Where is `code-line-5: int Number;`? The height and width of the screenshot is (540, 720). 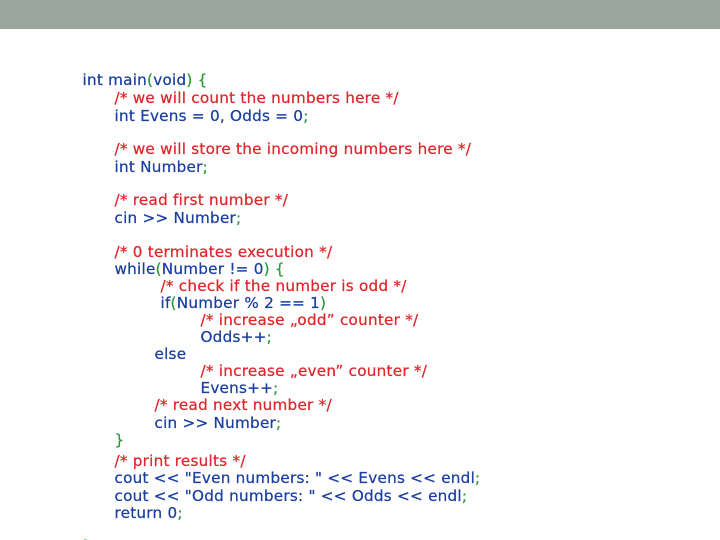
code-line-5: int Number; is located at coordinates (146, 158).